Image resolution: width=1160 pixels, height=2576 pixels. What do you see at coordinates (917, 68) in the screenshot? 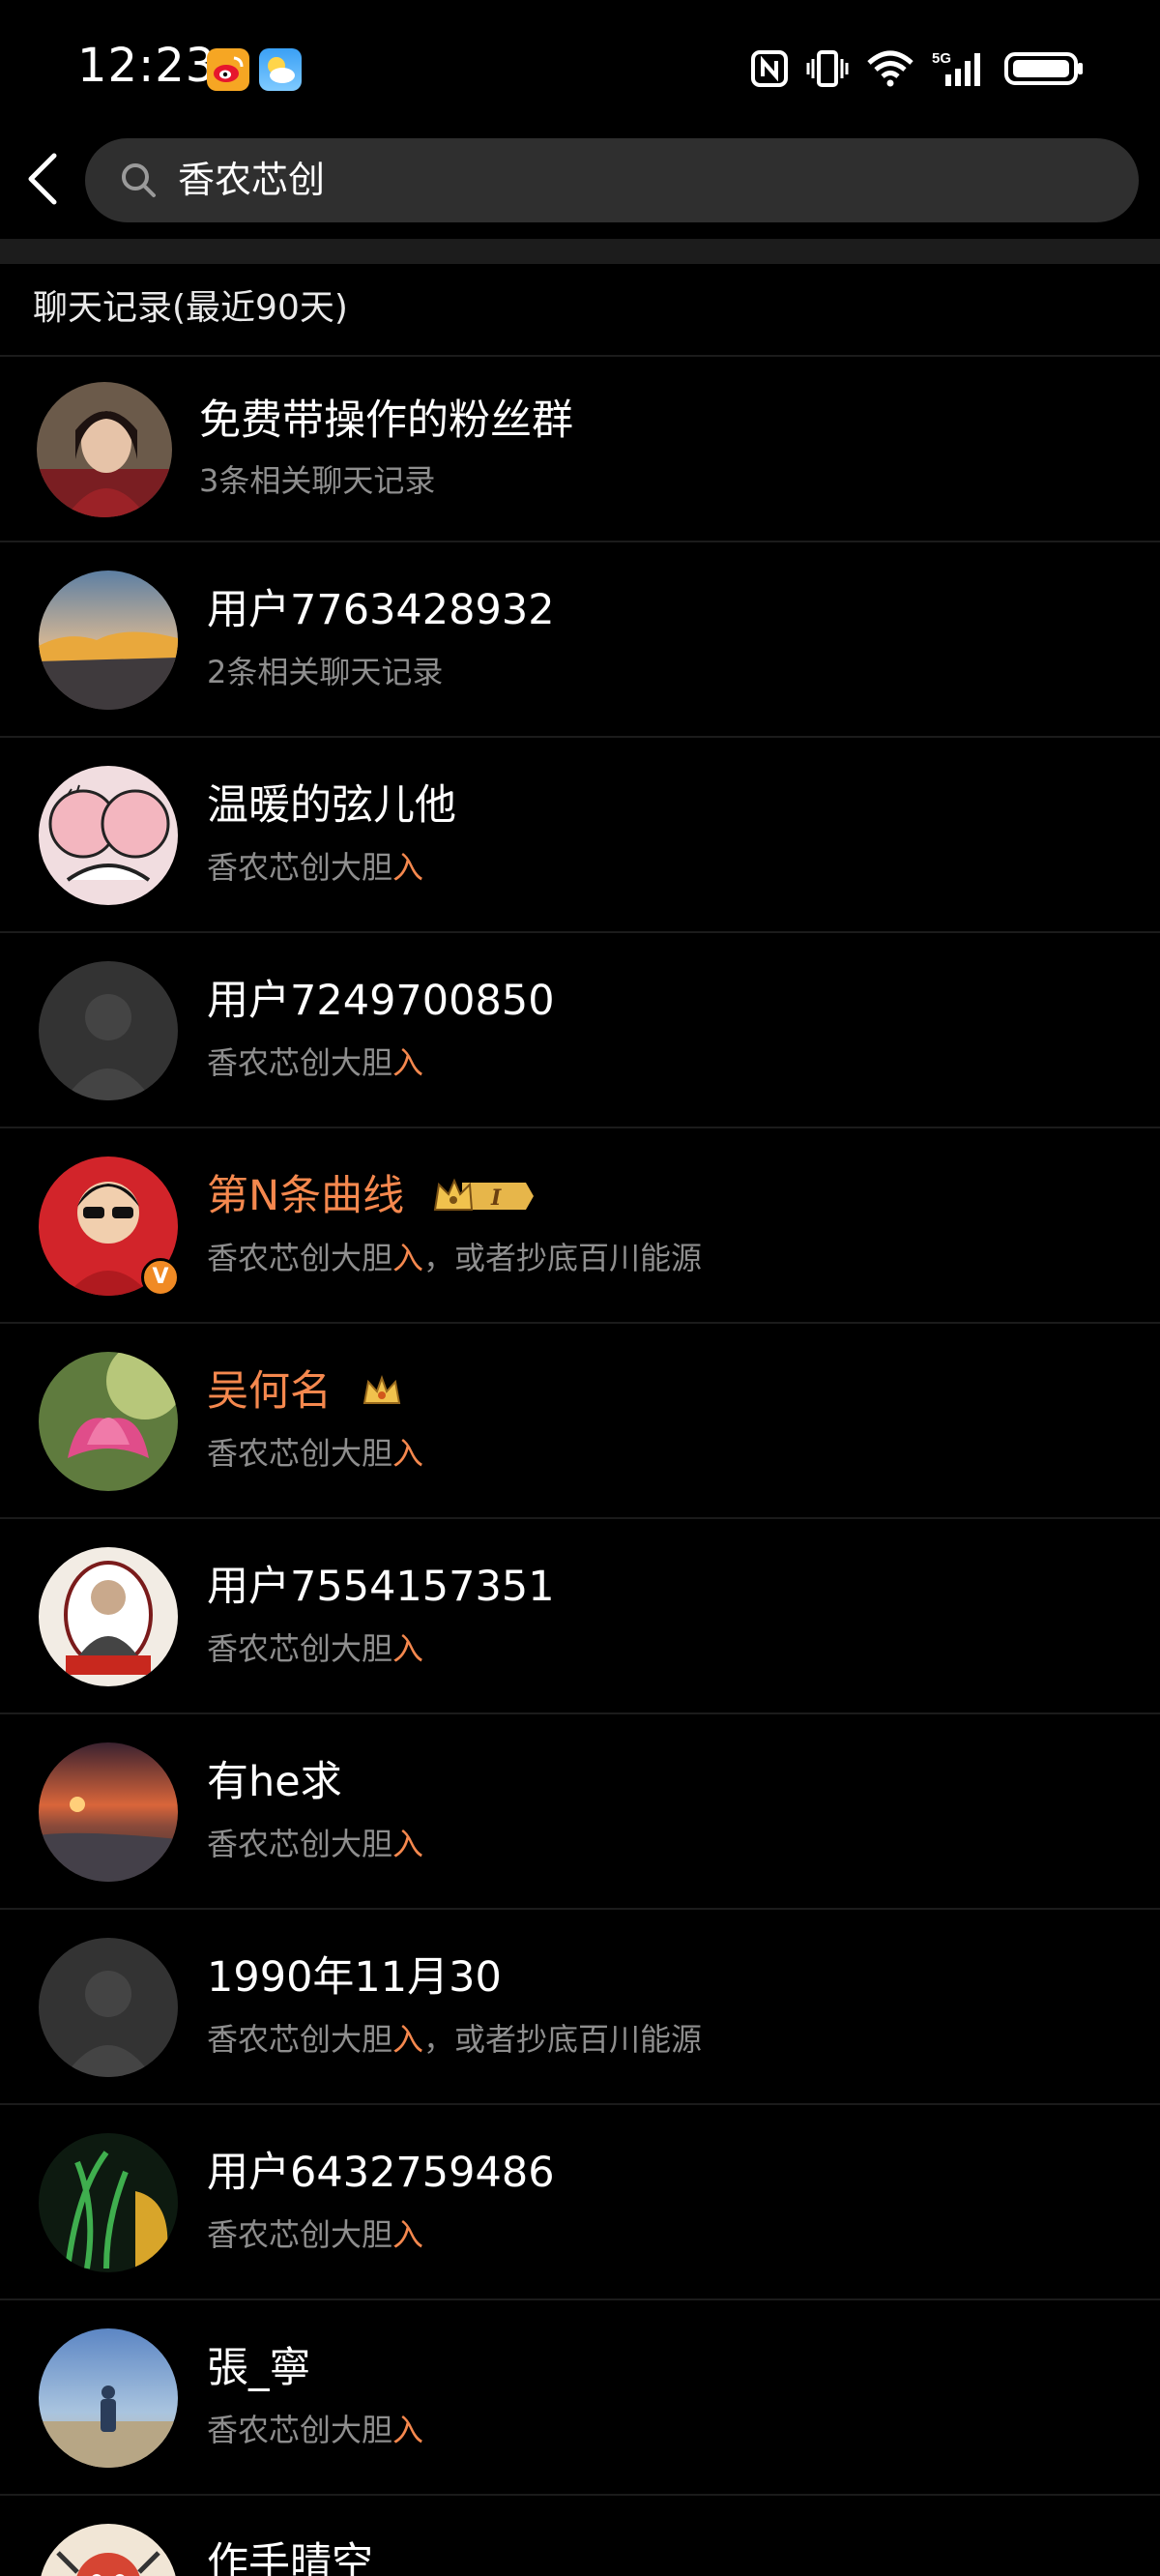
I see `status-icons: 5G` at bounding box center [917, 68].